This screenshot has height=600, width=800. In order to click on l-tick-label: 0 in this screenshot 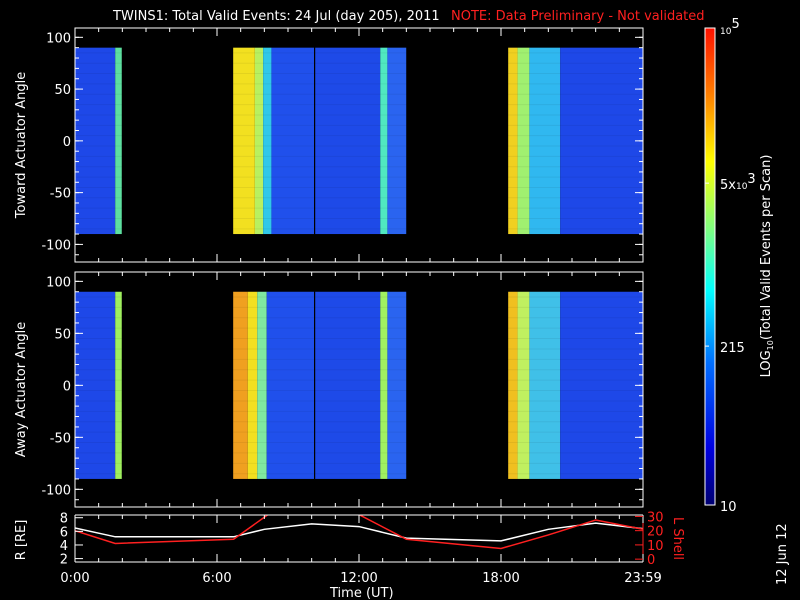, I will do `click(651, 560)`.